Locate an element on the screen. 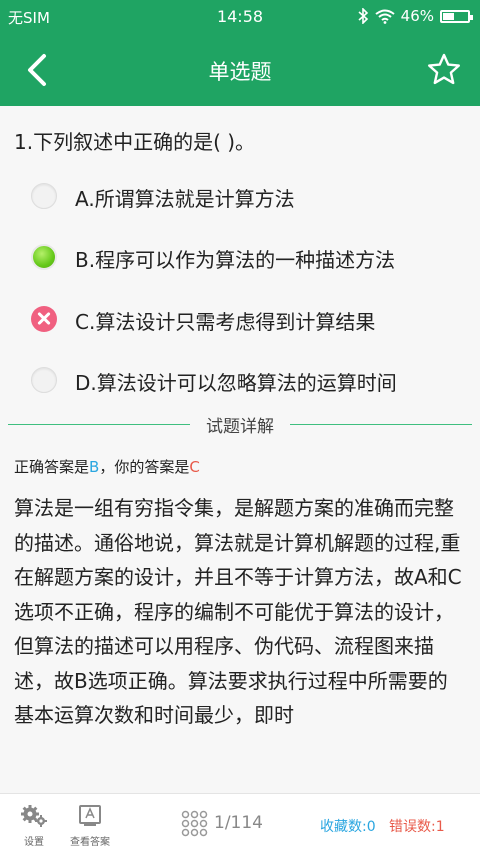 The image size is (480, 854). answer-card-icon is located at coordinates (90, 815).